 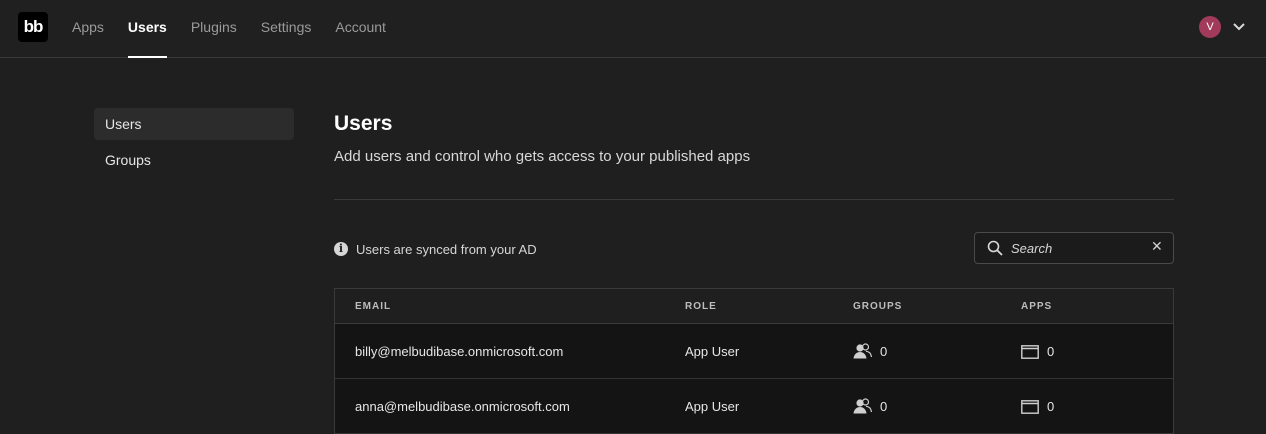 I want to click on search-input, so click(x=1076, y=248).